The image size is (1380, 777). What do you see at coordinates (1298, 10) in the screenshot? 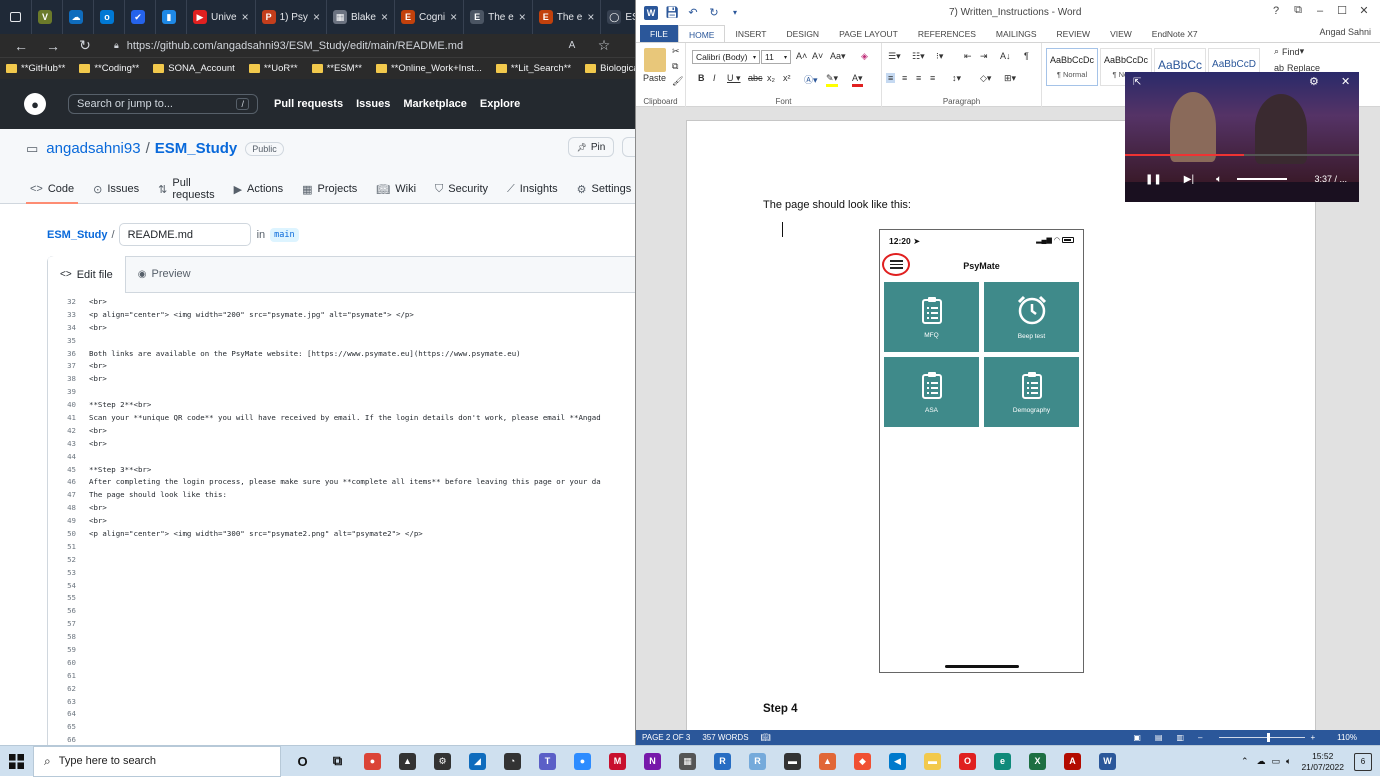
I see `ribbon-display-icon: ⧉` at bounding box center [1298, 10].